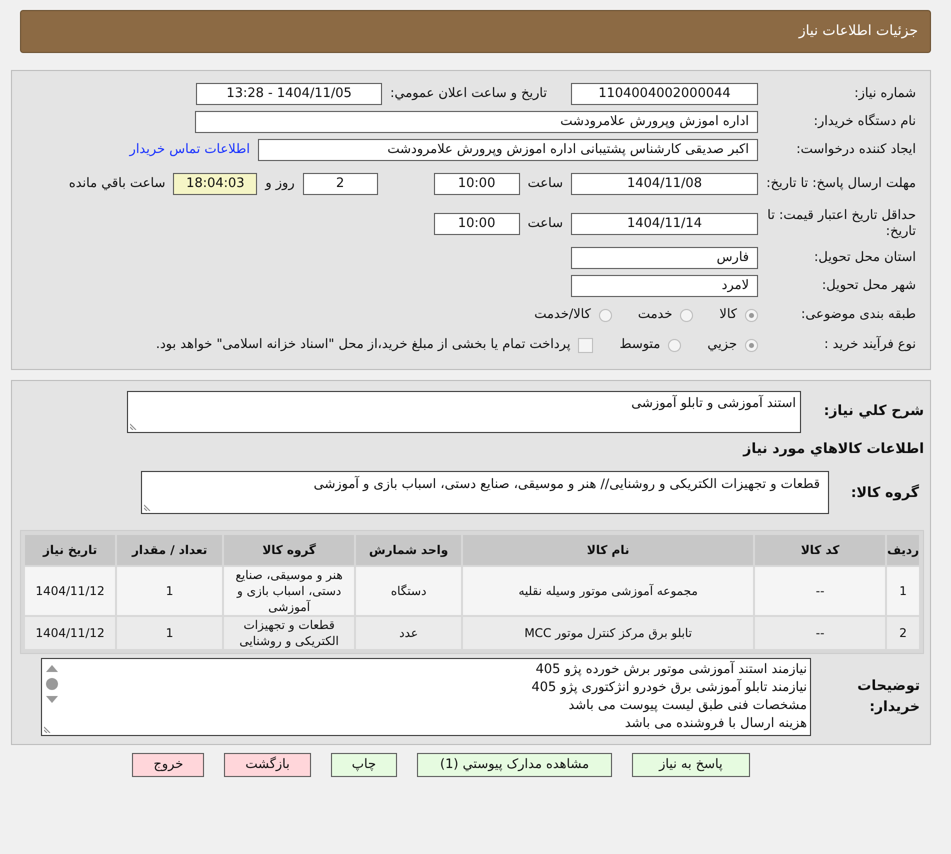  I want to click on column-header: ردیف, so click(903, 550).